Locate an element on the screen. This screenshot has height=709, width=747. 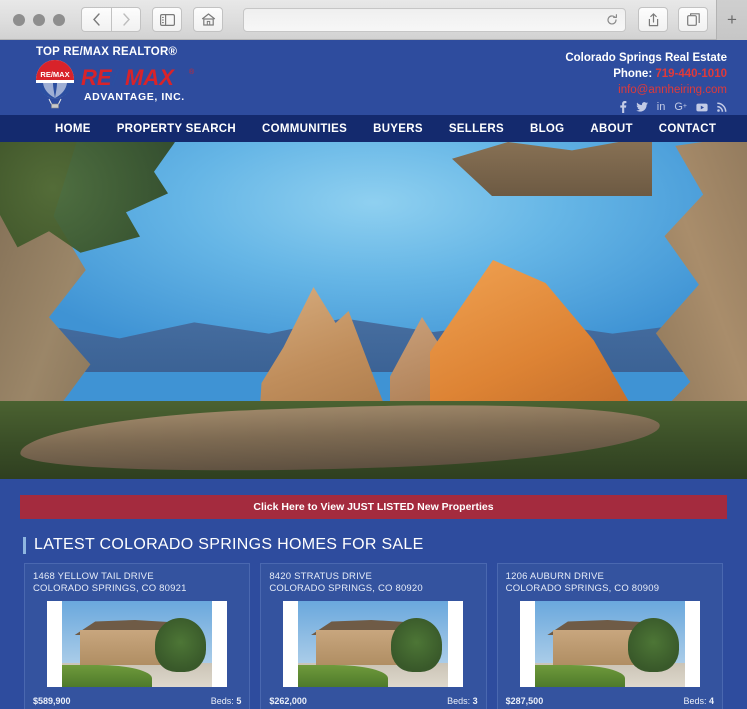
listing-city: COLORADO SPRINGS, CO 80909 is located at coordinates (582, 588).